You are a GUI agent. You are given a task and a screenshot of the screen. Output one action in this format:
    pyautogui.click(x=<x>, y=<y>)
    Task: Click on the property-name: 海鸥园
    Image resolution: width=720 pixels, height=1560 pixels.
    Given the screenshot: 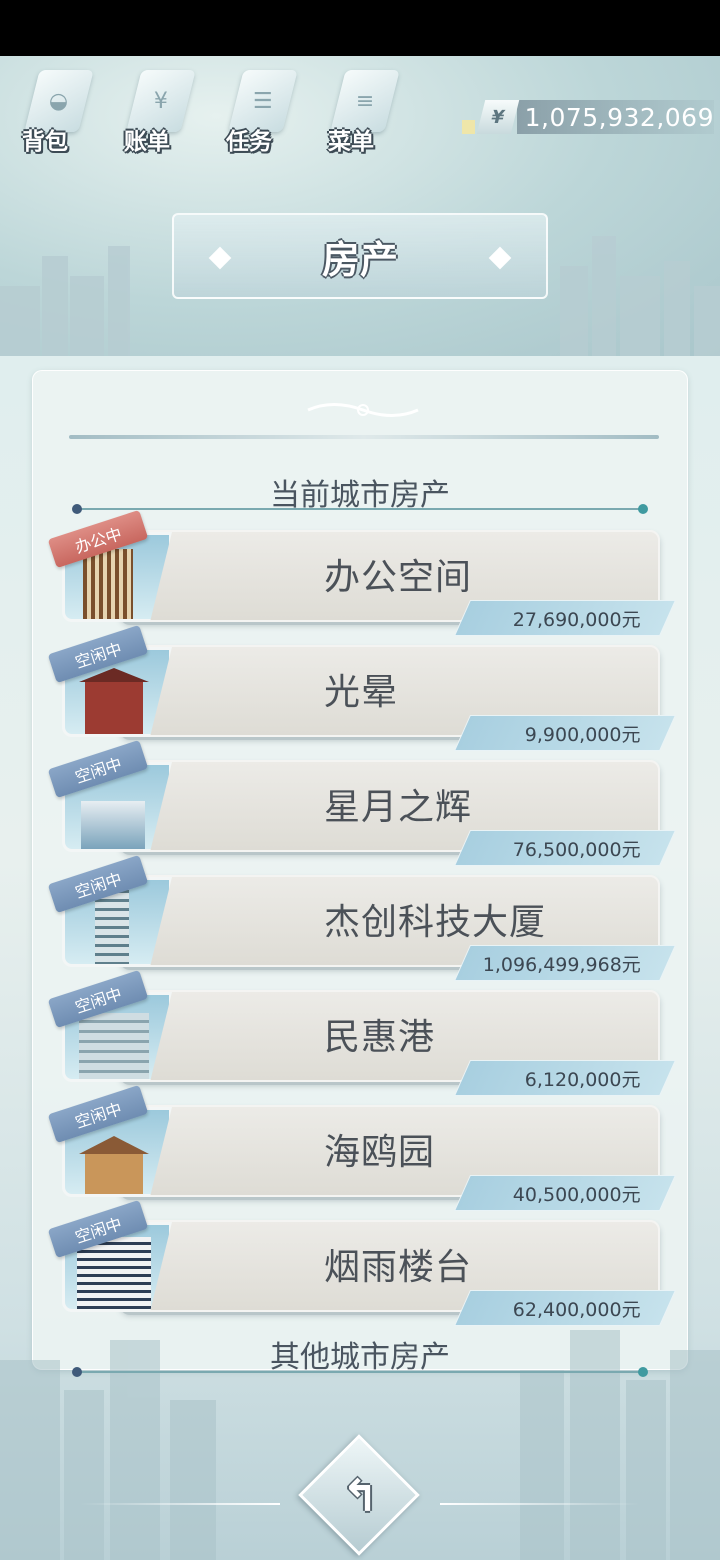 What is the action you would take?
    pyautogui.click(x=380, y=1152)
    